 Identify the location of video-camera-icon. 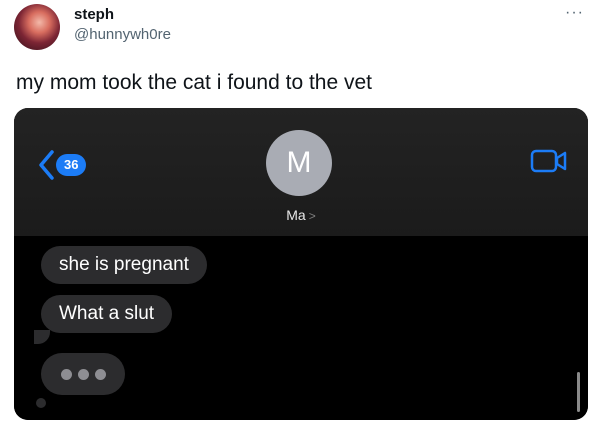
(549, 163).